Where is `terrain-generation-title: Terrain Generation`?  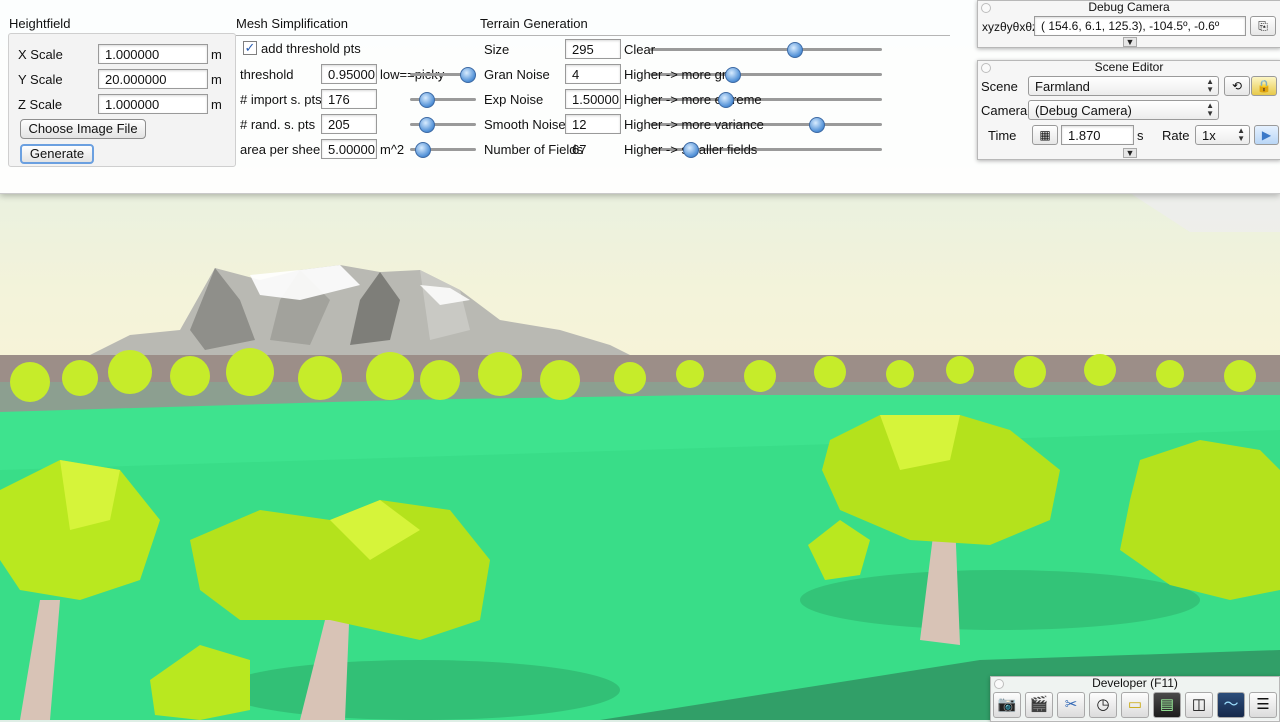
terrain-generation-title: Terrain Generation is located at coordinates (534, 23).